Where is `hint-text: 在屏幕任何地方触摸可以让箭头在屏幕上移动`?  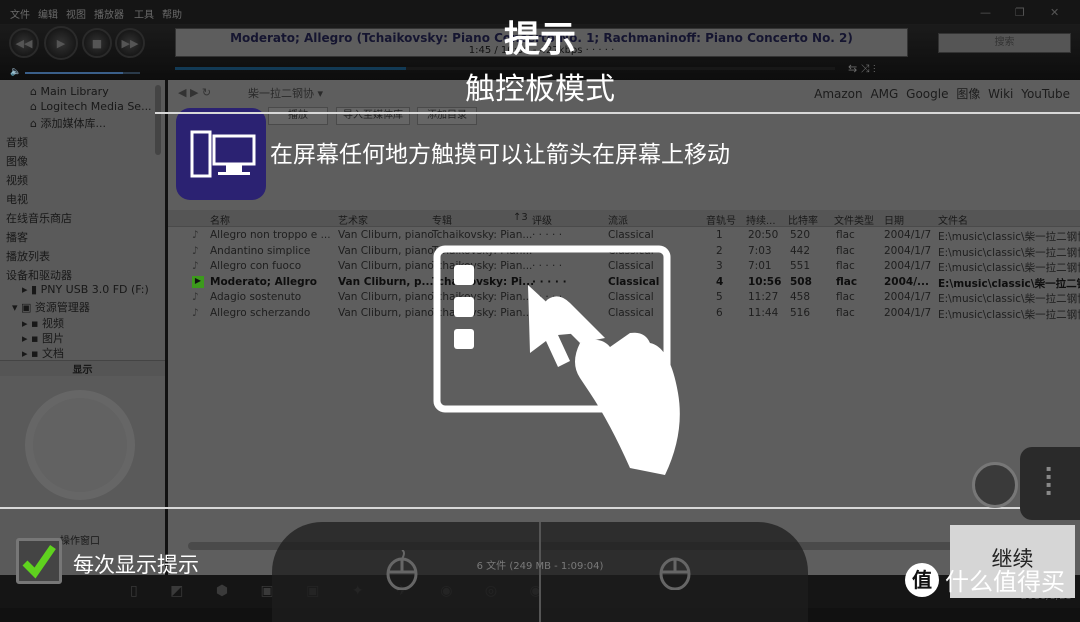
hint-text: 在屏幕任何地方触摸可以让箭头在屏幕上移动 is located at coordinates (500, 155).